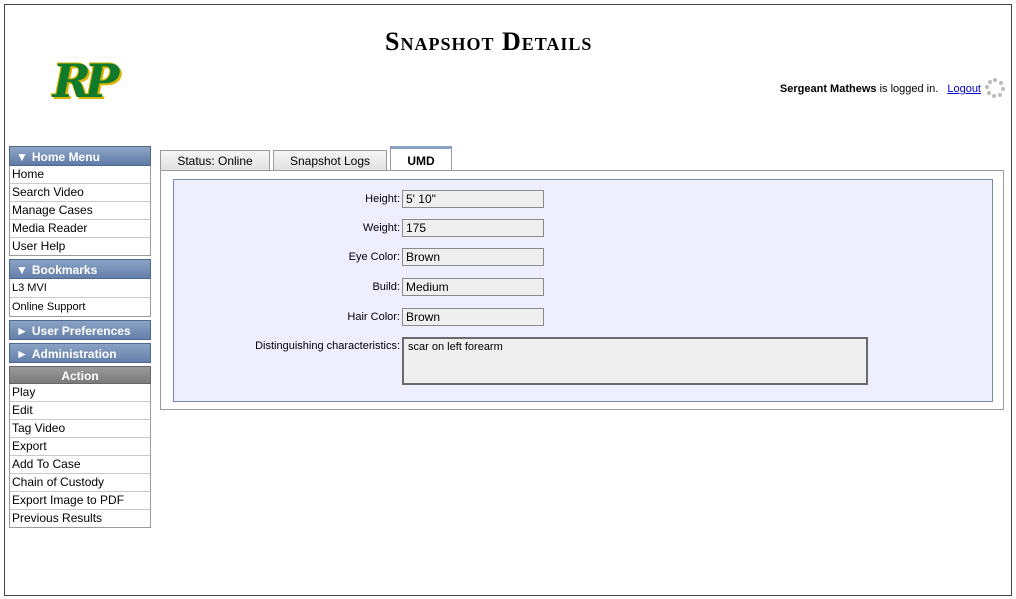 This screenshot has height=599, width=1016. Describe the element at coordinates (327, 346) in the screenshot. I see `distinguishing-label: Distinguishing characteristics:` at that location.